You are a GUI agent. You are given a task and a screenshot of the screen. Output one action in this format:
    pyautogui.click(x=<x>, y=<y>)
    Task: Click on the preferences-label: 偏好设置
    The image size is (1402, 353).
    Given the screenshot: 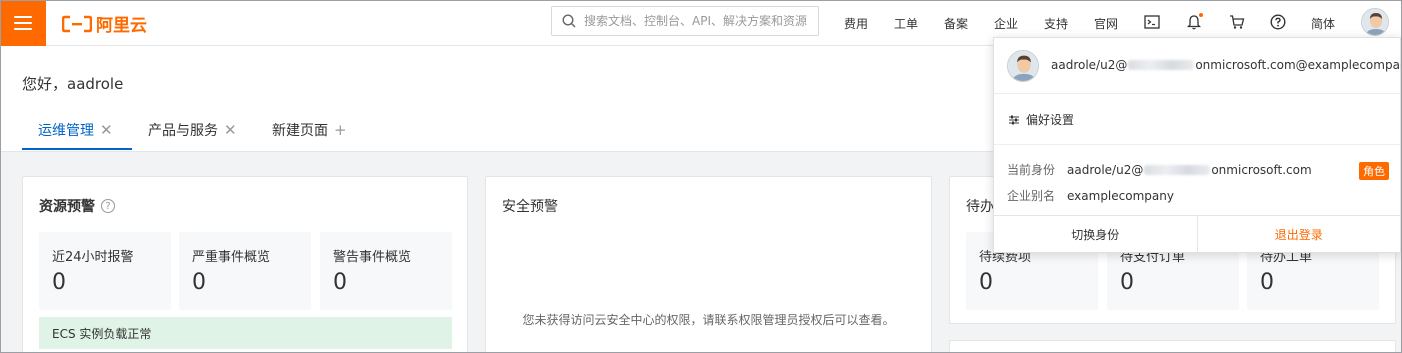 What is the action you would take?
    pyautogui.click(x=1050, y=120)
    